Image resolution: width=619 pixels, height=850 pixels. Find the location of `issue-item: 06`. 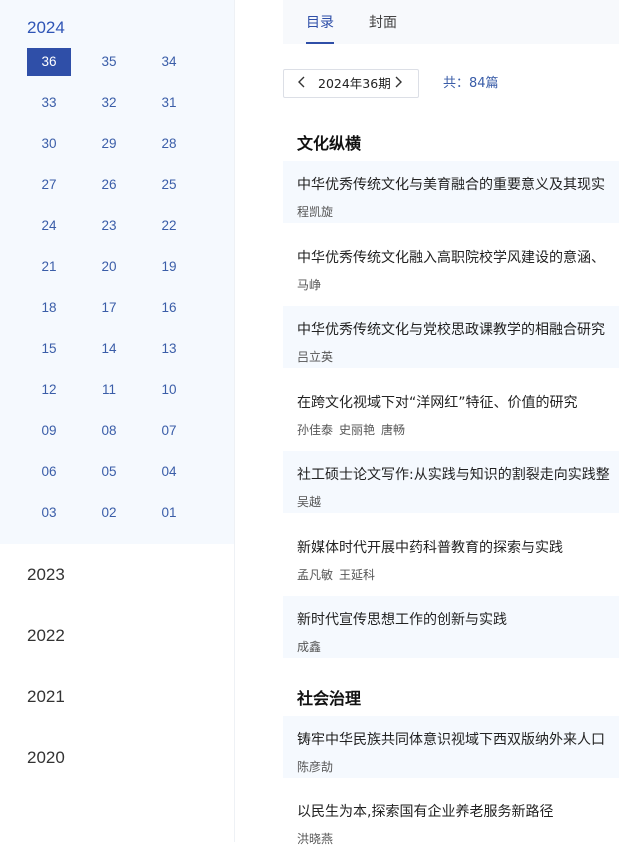

issue-item: 06 is located at coordinates (49, 478).